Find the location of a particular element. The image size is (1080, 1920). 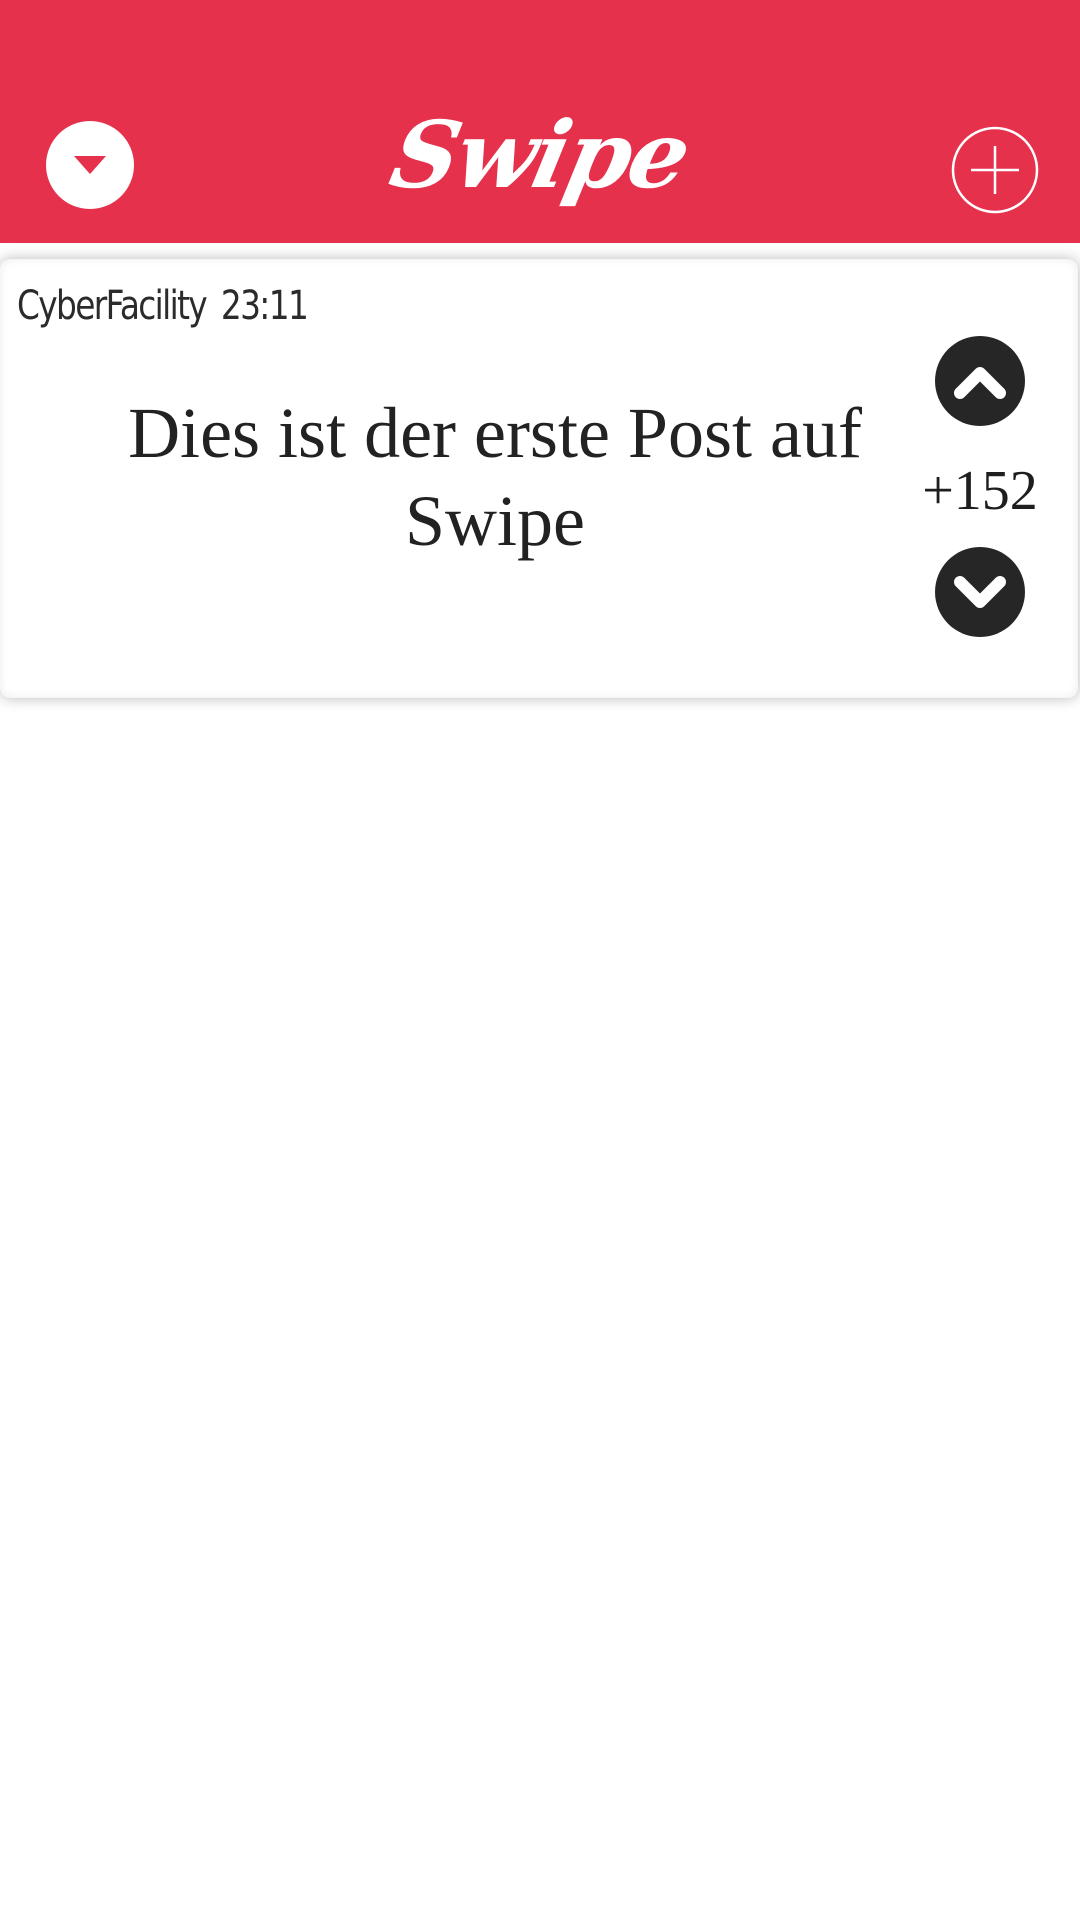

chevron-down-icon is located at coordinates (980, 592).